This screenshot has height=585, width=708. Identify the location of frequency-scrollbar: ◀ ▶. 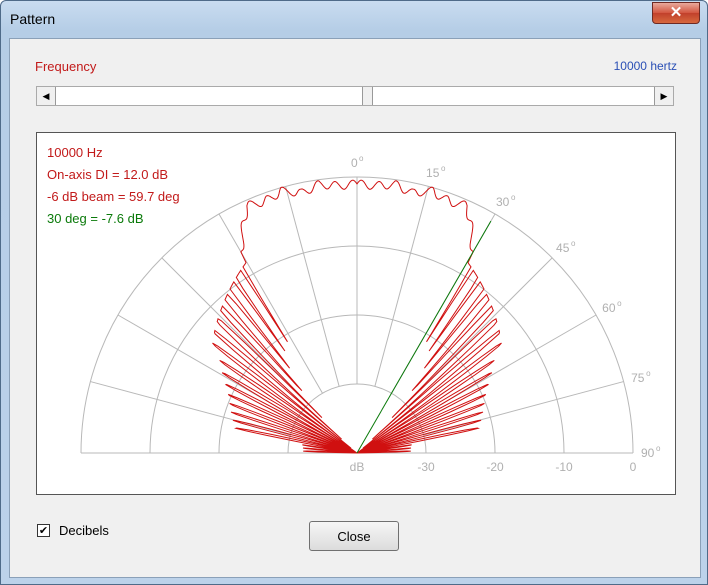
(355, 96).